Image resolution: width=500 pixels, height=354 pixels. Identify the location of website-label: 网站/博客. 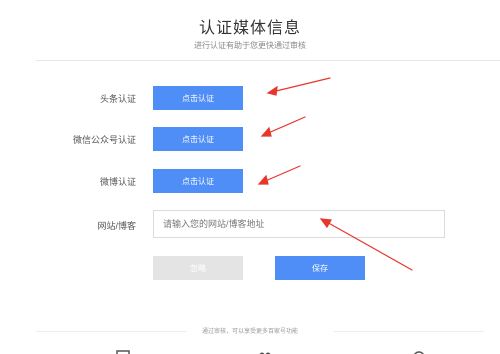
(116, 226).